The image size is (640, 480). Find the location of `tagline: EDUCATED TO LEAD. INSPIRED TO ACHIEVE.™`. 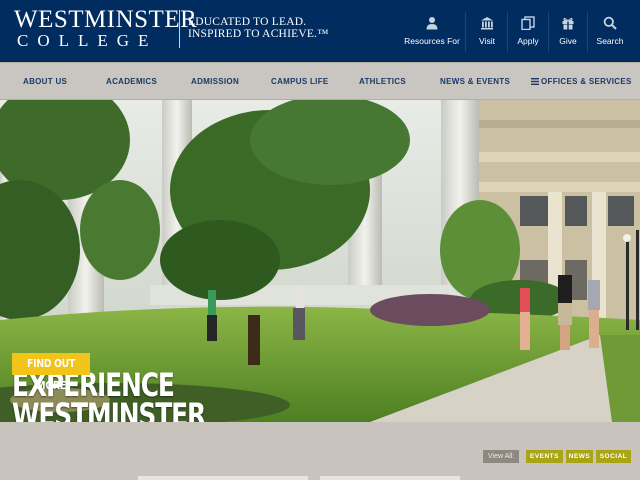

tagline: EDUCATED TO LEAD. INSPIRED TO ACHIEVE.™ is located at coordinates (258, 28).